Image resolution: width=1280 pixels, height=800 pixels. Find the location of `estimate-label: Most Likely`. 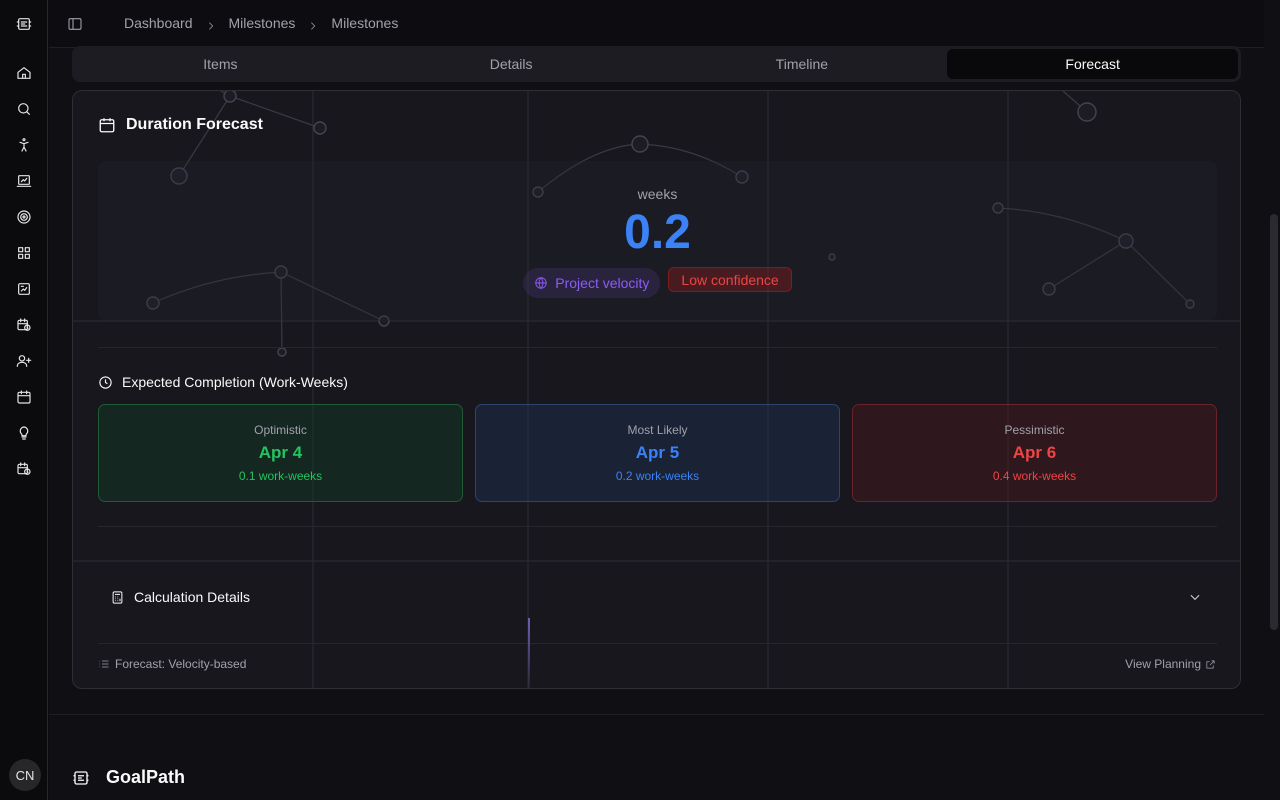

estimate-label: Most Likely is located at coordinates (657, 430).